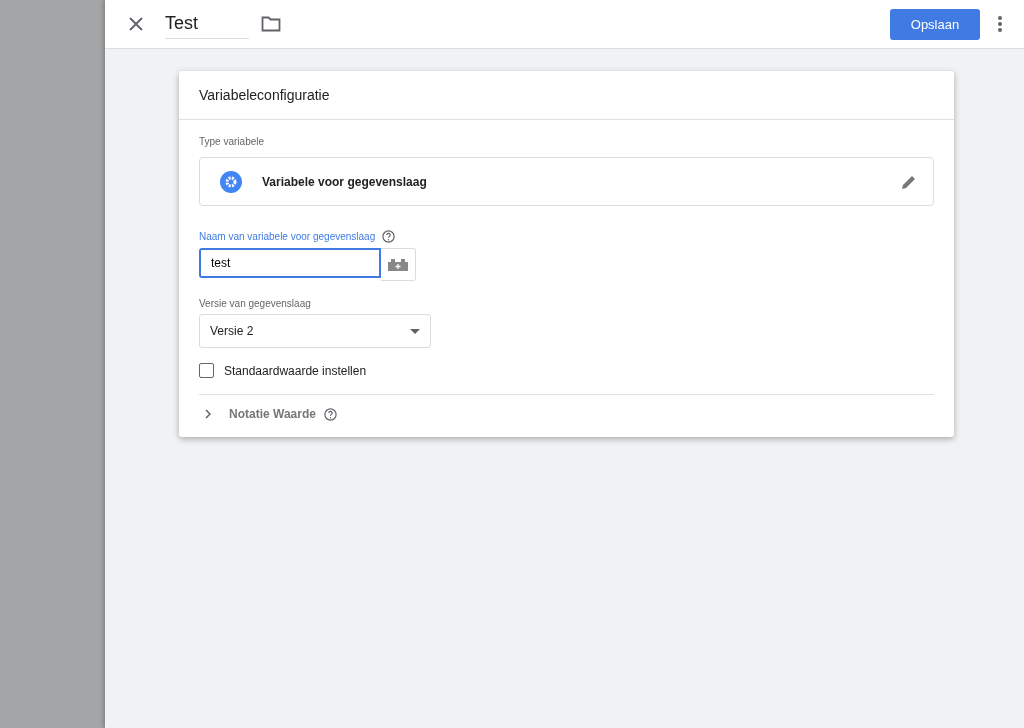  Describe the element at coordinates (232, 141) in the screenshot. I see `field-label: Type variabele` at that location.